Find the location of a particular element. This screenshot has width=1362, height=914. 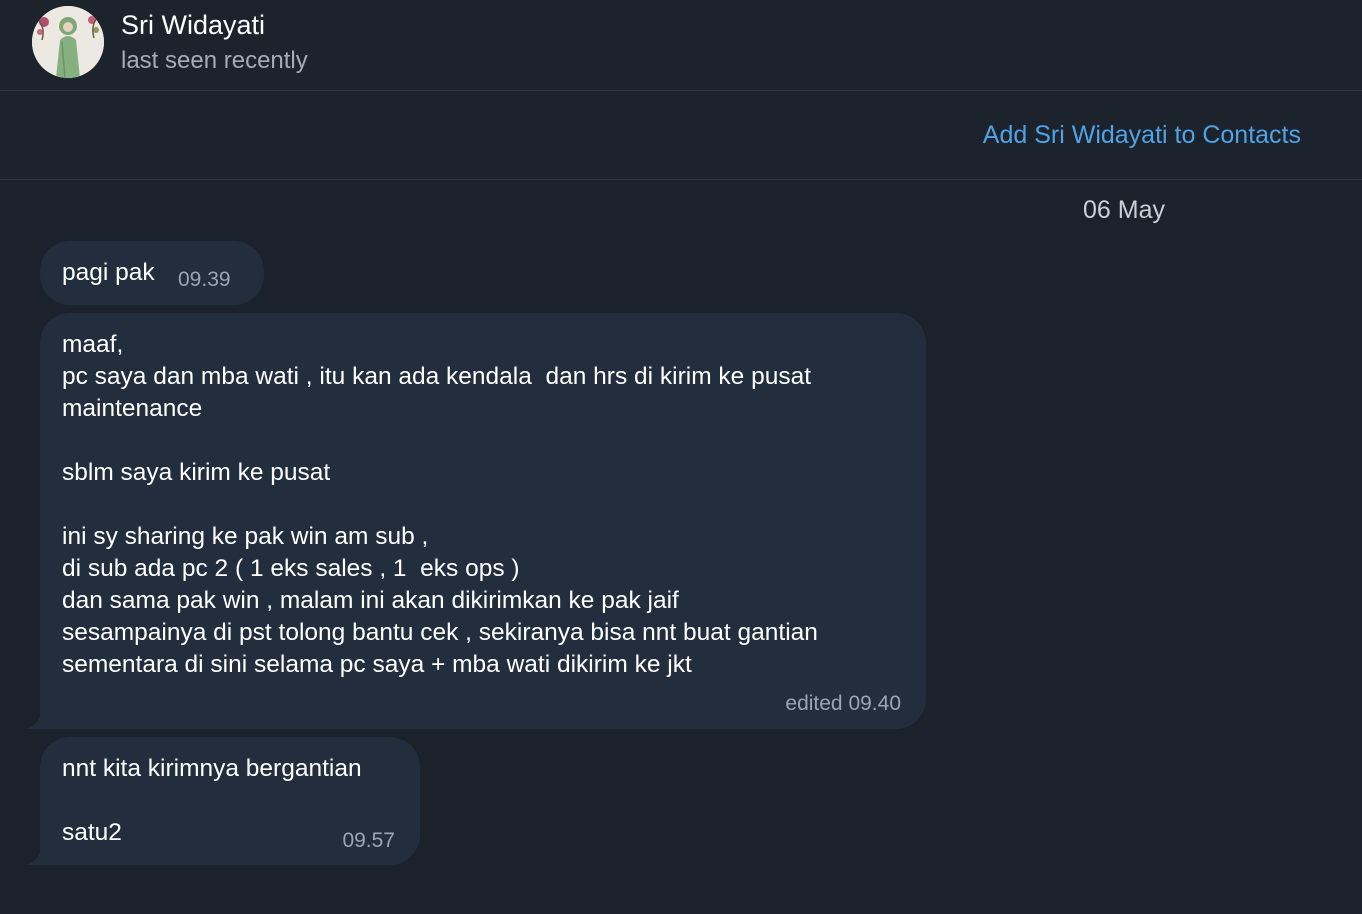

date-separator: 06 May is located at coordinates (1124, 210).